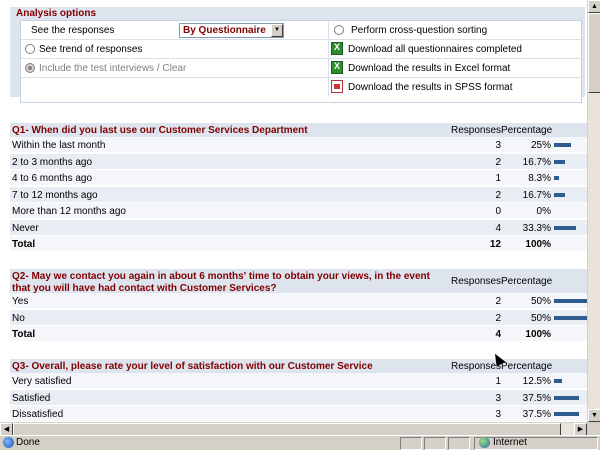  What do you see at coordinates (69, 211) in the screenshot?
I see `answer-label: More than 12 months ago` at bounding box center [69, 211].